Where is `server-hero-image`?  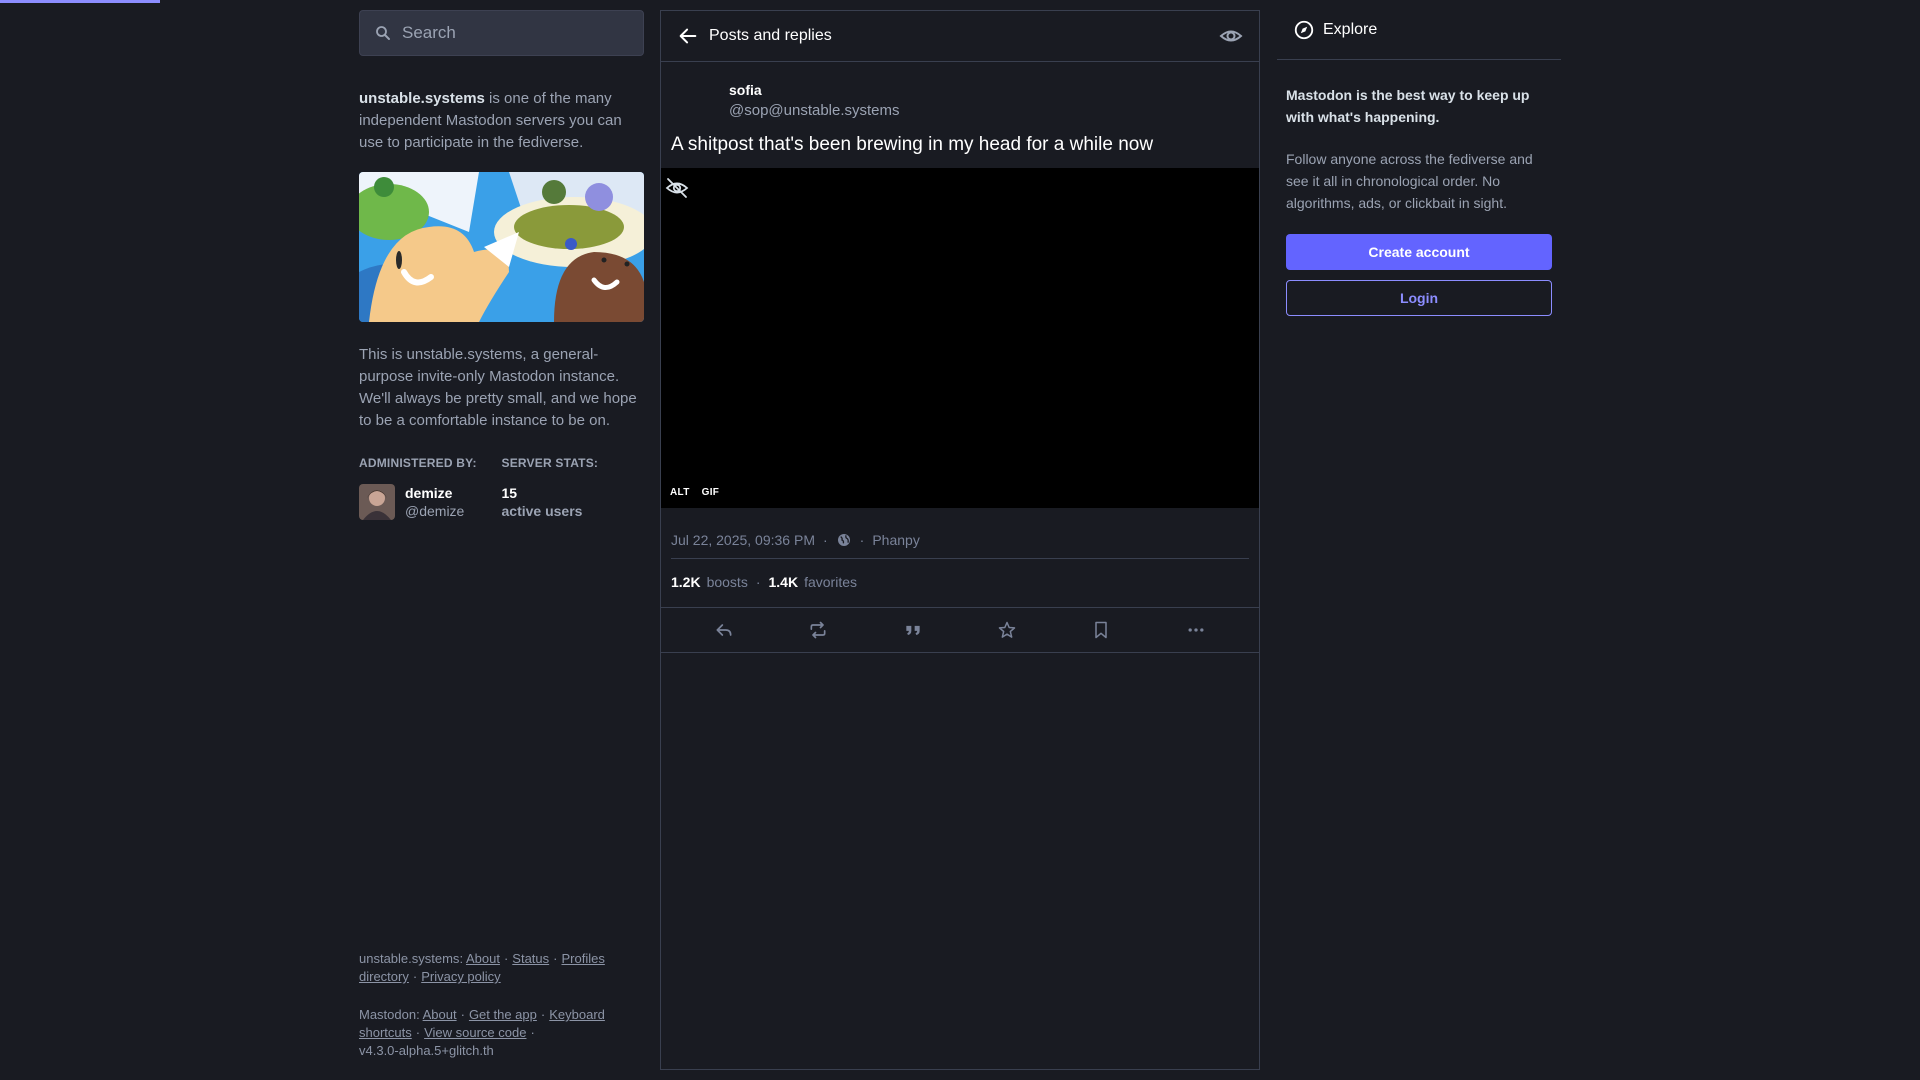 server-hero-image is located at coordinates (501, 247).